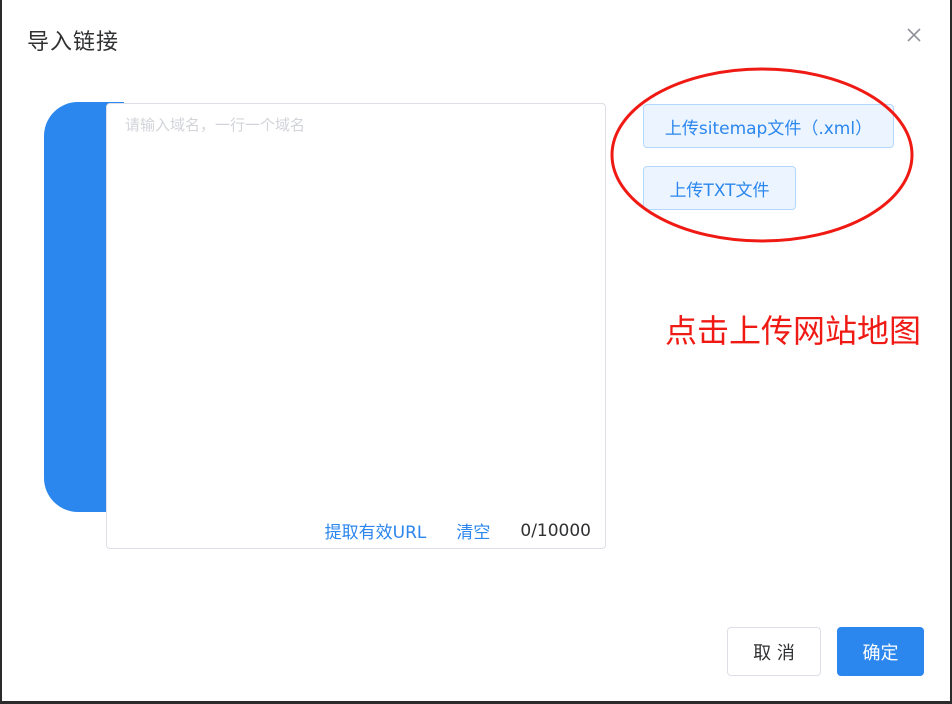 The width and height of the screenshot is (952, 704). Describe the element at coordinates (793, 331) in the screenshot. I see `annotation-text: 点击上传网站地图` at that location.